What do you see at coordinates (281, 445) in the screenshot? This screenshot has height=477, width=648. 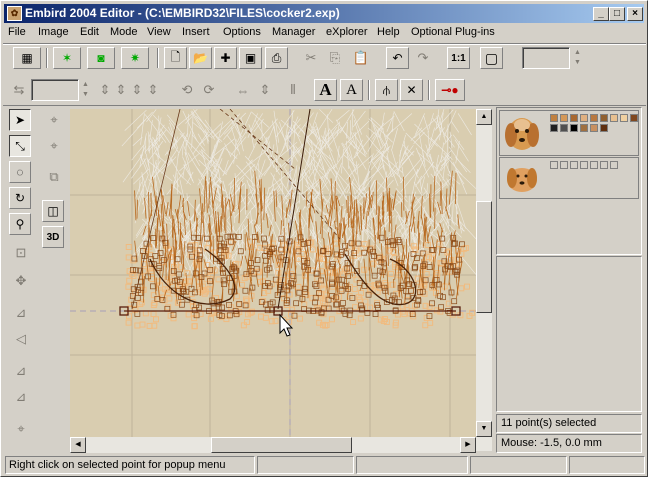 I see `horizontal-scroll-thumb` at bounding box center [281, 445].